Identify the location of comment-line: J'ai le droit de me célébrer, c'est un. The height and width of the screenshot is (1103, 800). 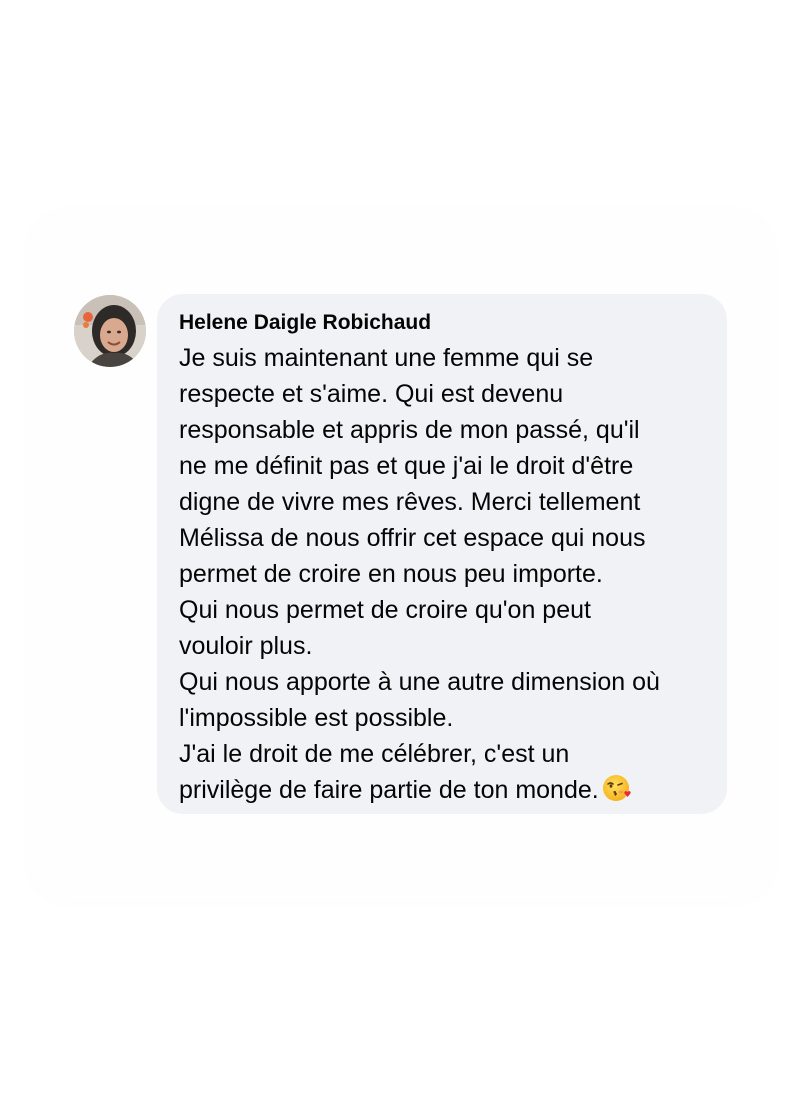
(374, 754).